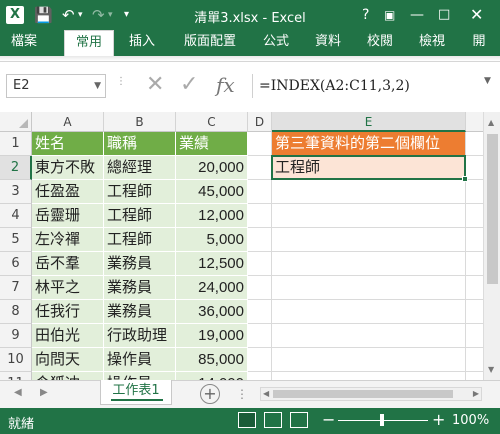  I want to click on cell-f1, so click(475, 144).